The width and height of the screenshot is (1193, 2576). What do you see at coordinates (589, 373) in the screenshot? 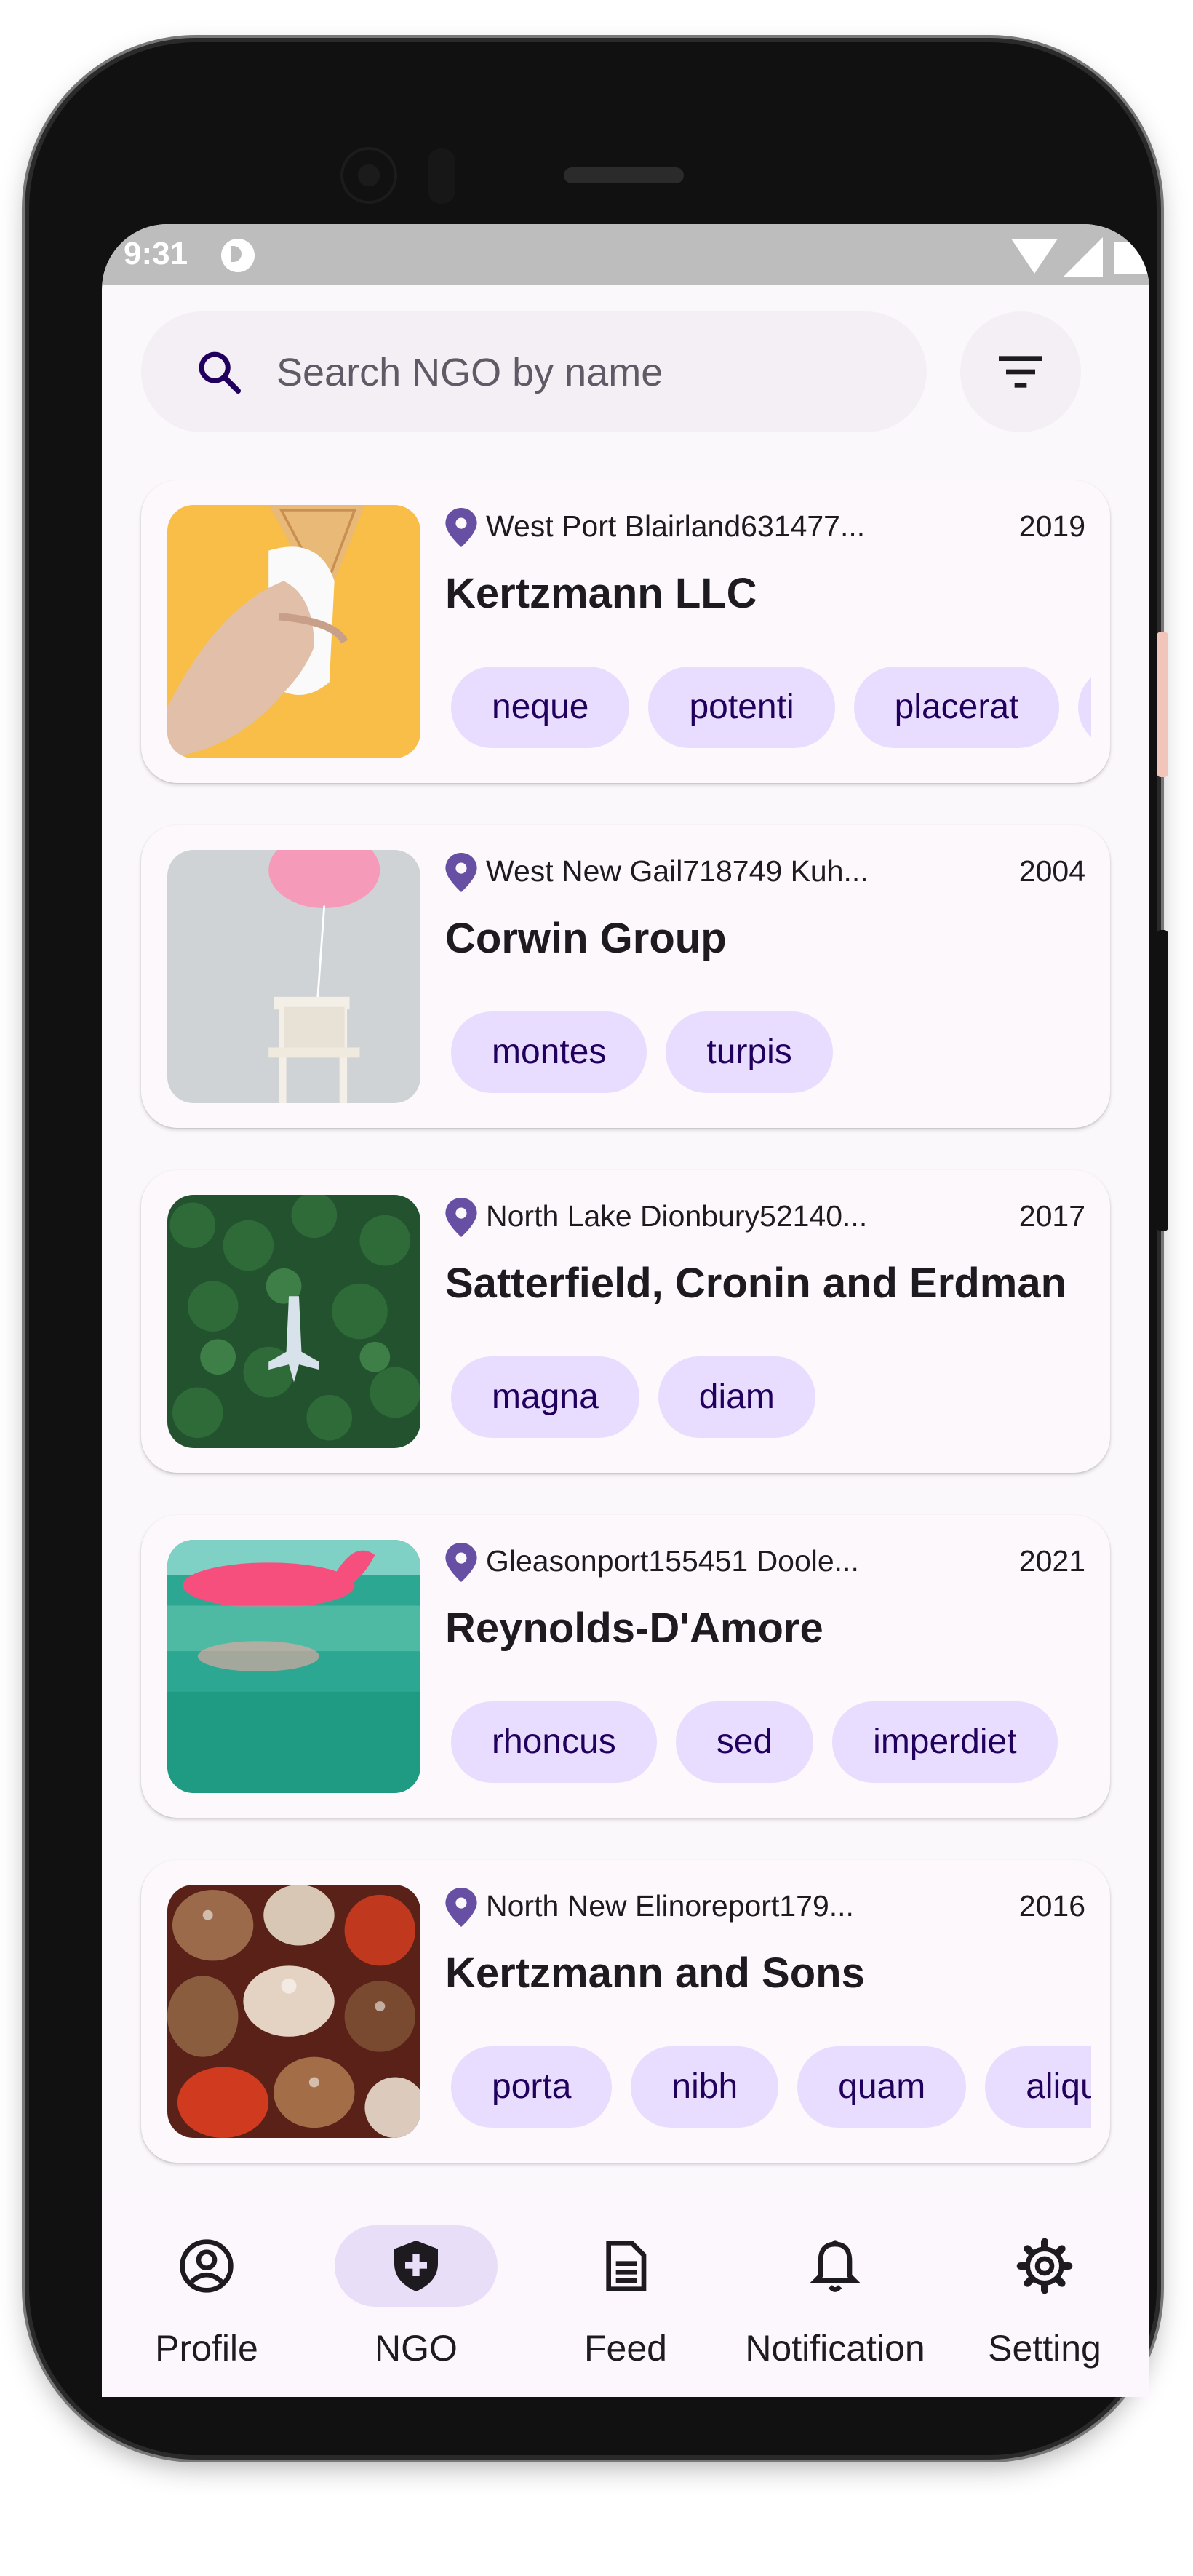
I see `search-input` at bounding box center [589, 373].